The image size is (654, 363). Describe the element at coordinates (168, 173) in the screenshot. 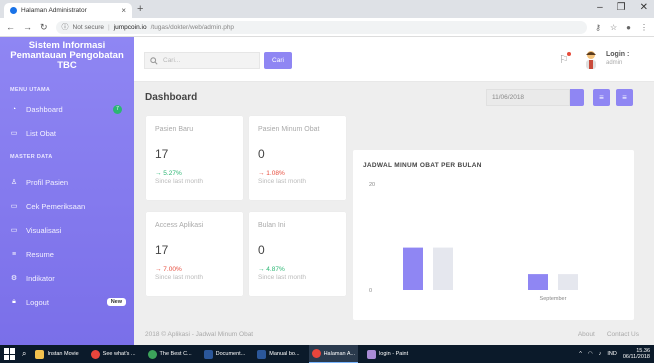

I see `stat-delta: → 5.27%` at that location.